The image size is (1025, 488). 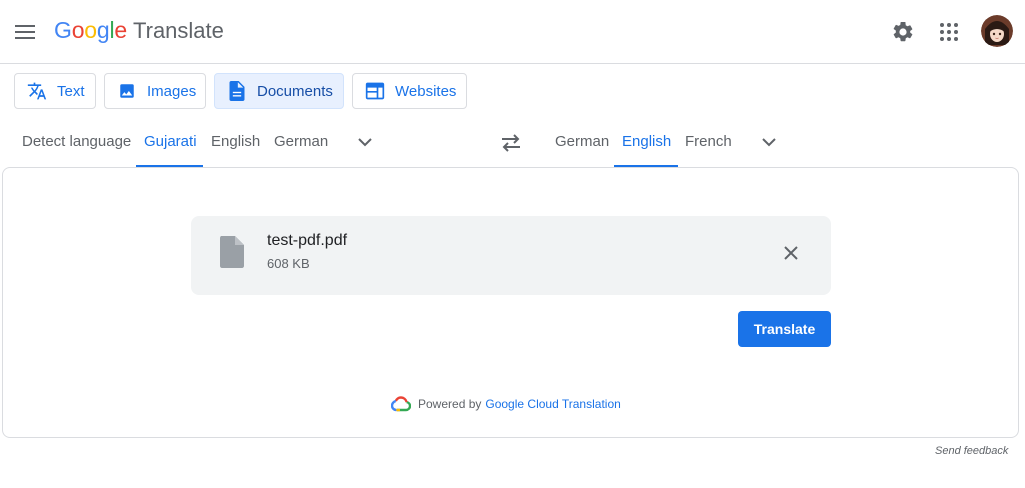 What do you see at coordinates (511, 143) in the screenshot?
I see `swap-languages-icon` at bounding box center [511, 143].